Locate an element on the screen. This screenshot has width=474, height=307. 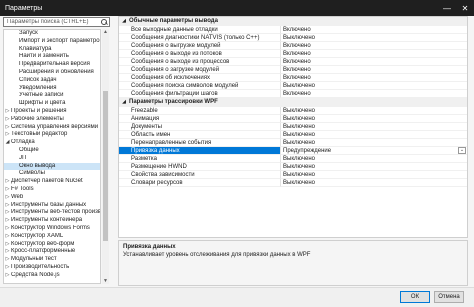
property-row: Документы Выключено is located at coordinates (293, 127).